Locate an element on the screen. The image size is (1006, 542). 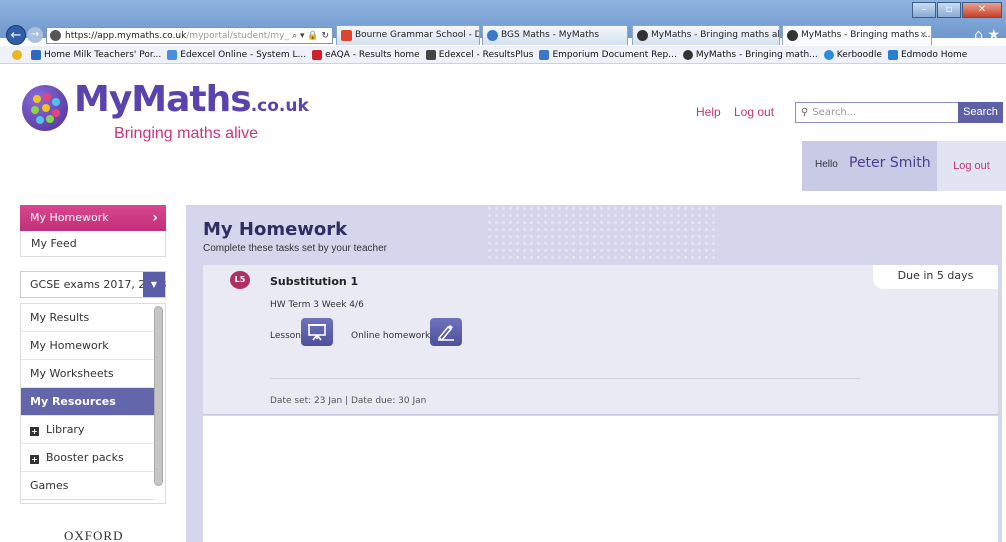
minimize-icon: – is located at coordinates (924, 10).